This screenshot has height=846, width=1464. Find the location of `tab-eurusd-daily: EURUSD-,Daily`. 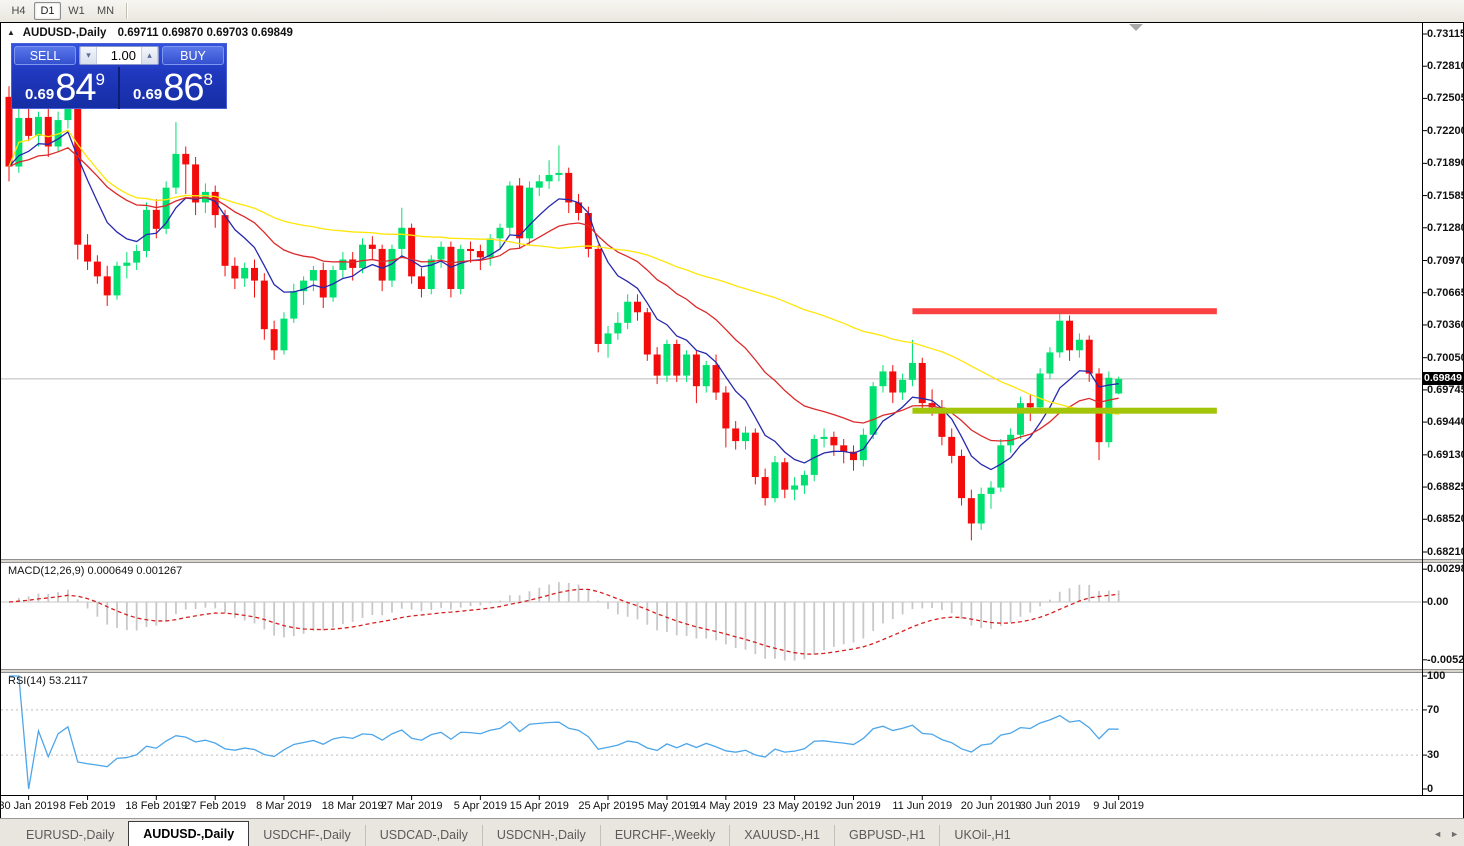

tab-eurusd-daily: EURUSD-,Daily is located at coordinates (70, 835).